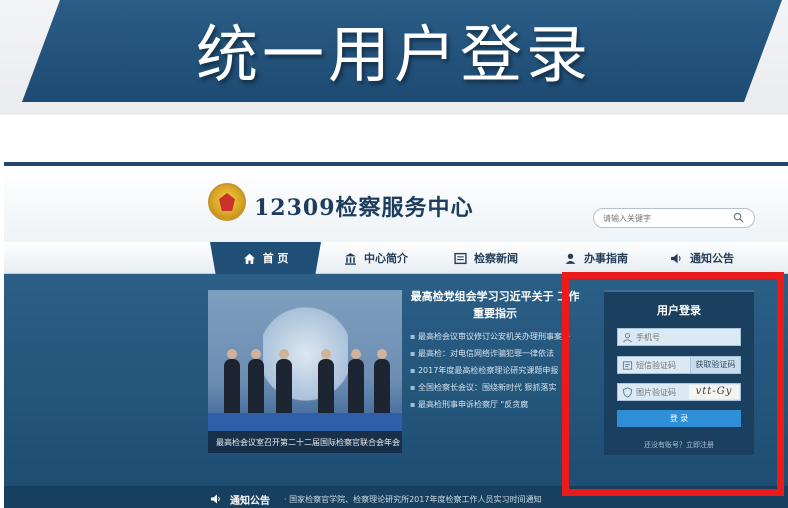 This screenshot has width=788, height=508. I want to click on building-icon, so click(350, 258).